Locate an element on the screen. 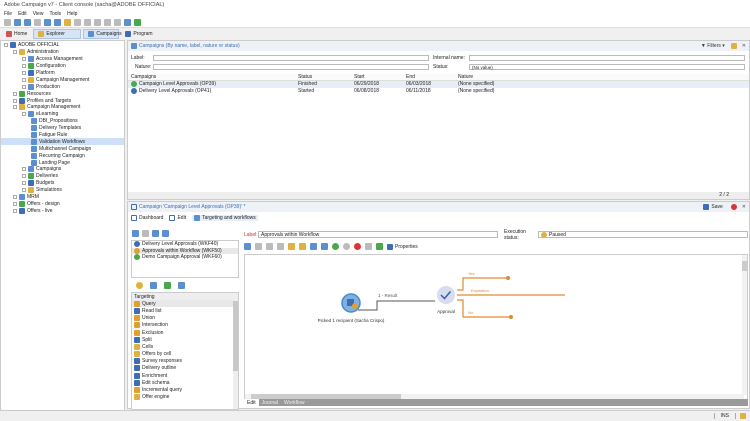  tree-item: Recurring Campaign is located at coordinates (62, 155).